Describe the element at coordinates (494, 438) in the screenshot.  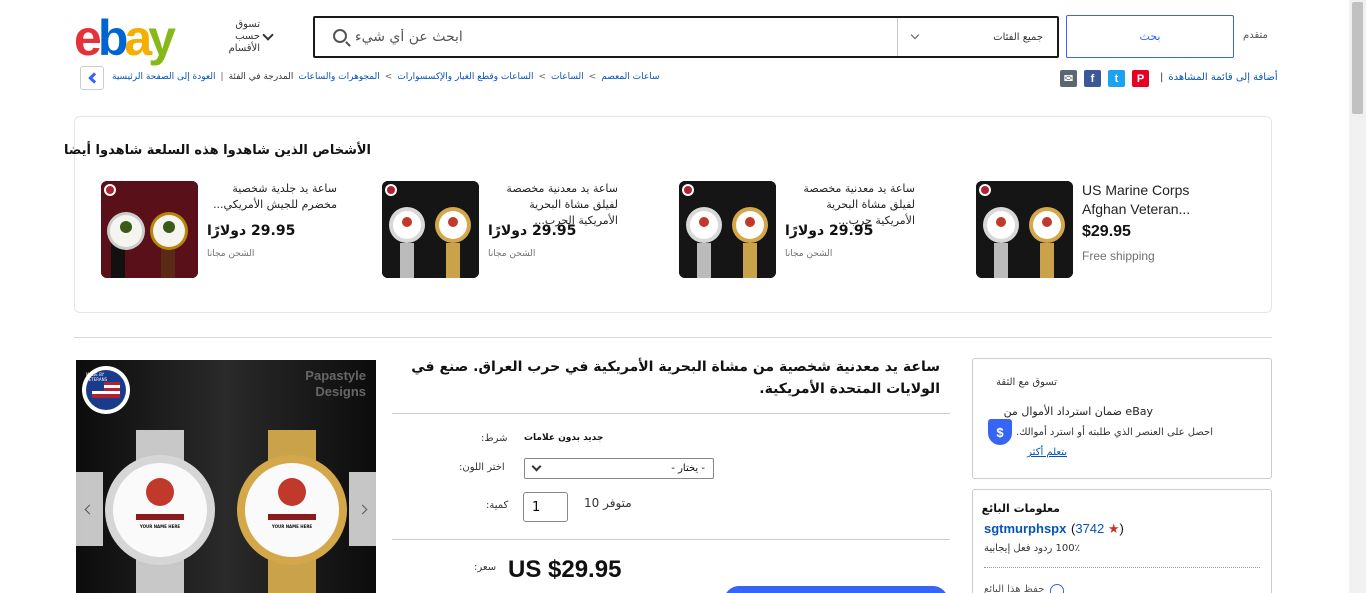
I see `condition-label: شرط:` at that location.